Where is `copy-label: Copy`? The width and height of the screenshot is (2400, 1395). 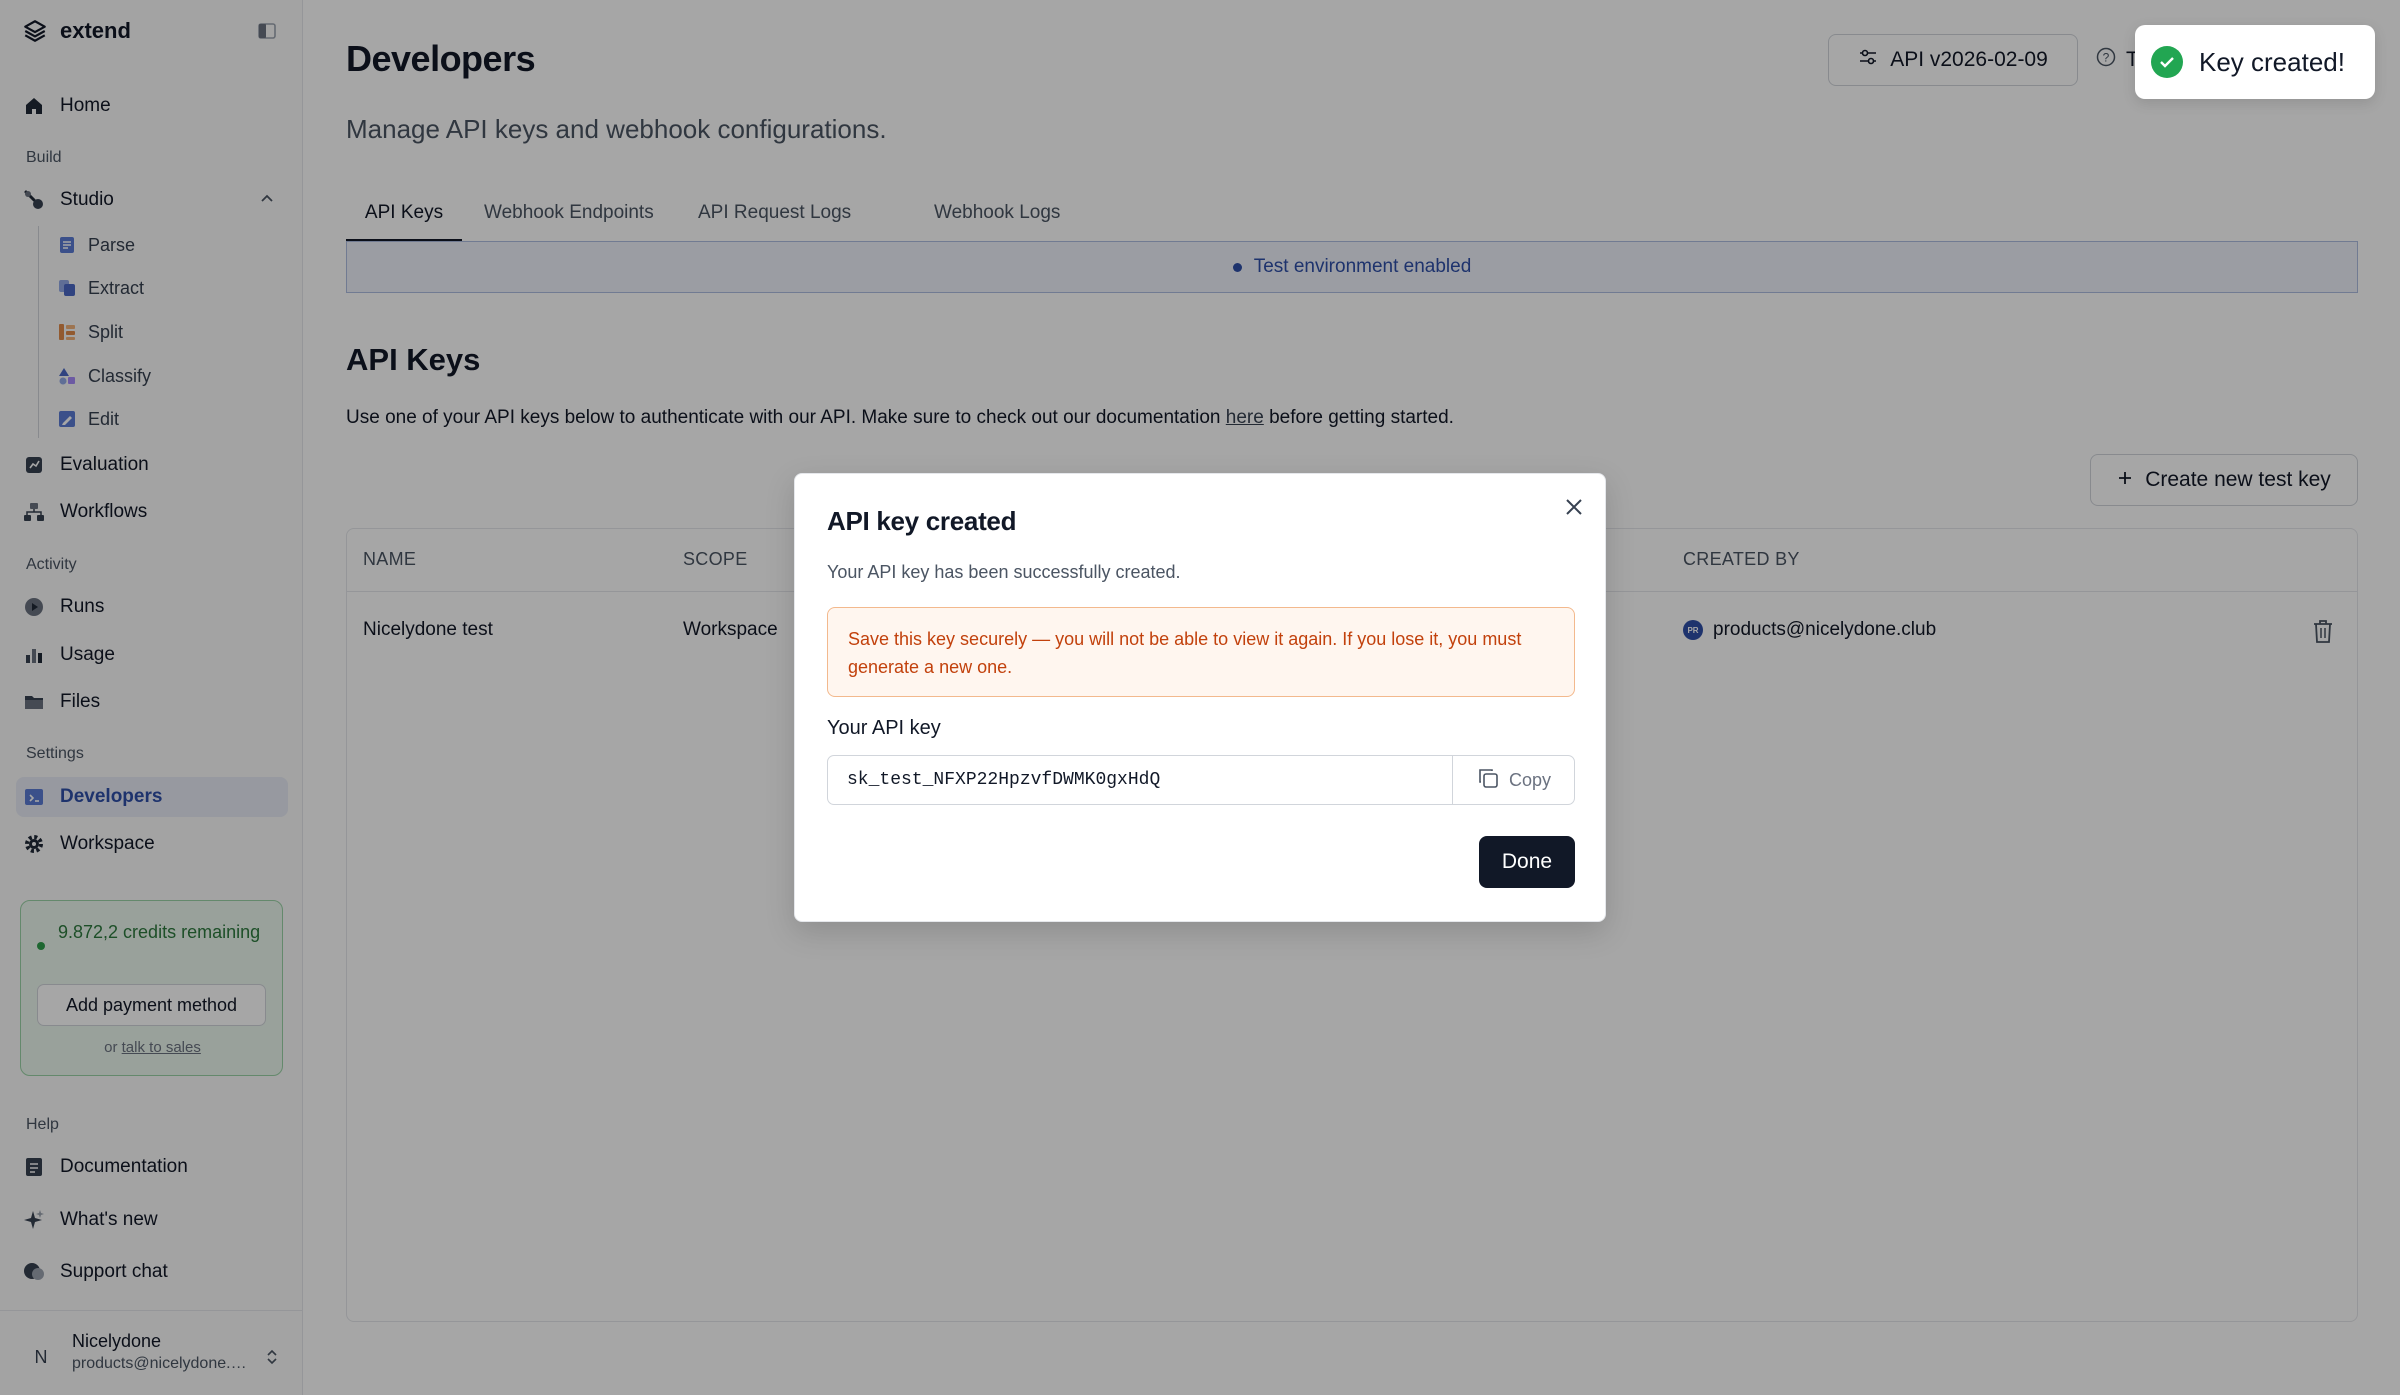
copy-label: Copy is located at coordinates (1530, 779).